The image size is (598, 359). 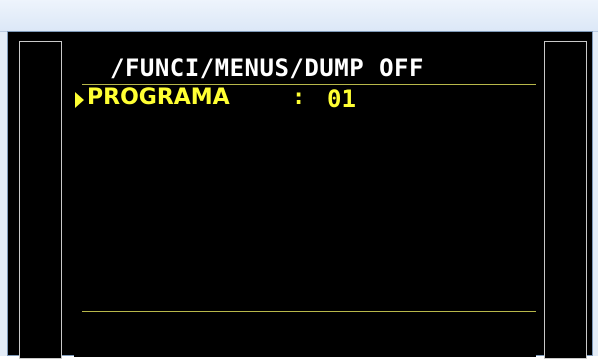 I want to click on right-softkey-panel, so click(x=565, y=200).